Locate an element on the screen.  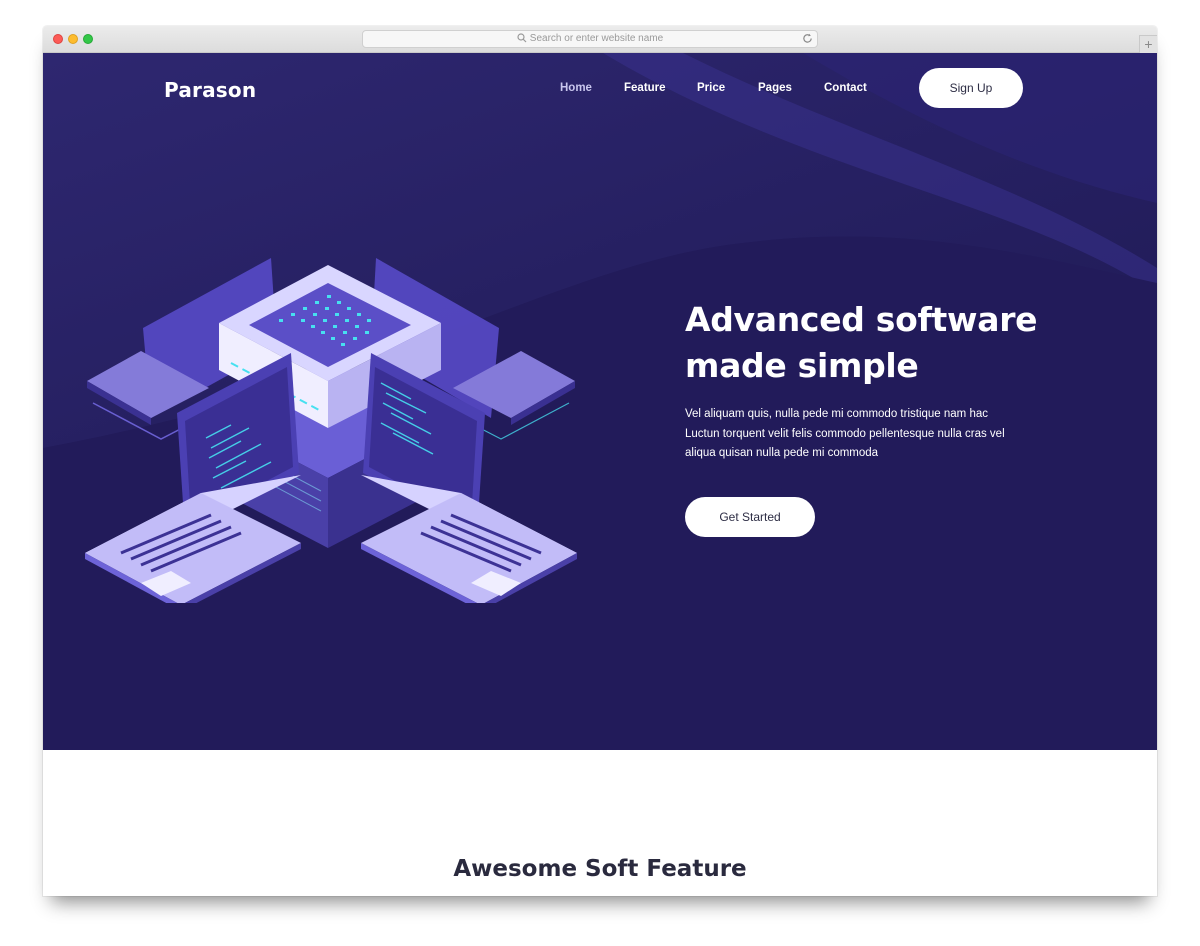
features-title: Awesome Soft Feature is located at coordinates (600, 869).